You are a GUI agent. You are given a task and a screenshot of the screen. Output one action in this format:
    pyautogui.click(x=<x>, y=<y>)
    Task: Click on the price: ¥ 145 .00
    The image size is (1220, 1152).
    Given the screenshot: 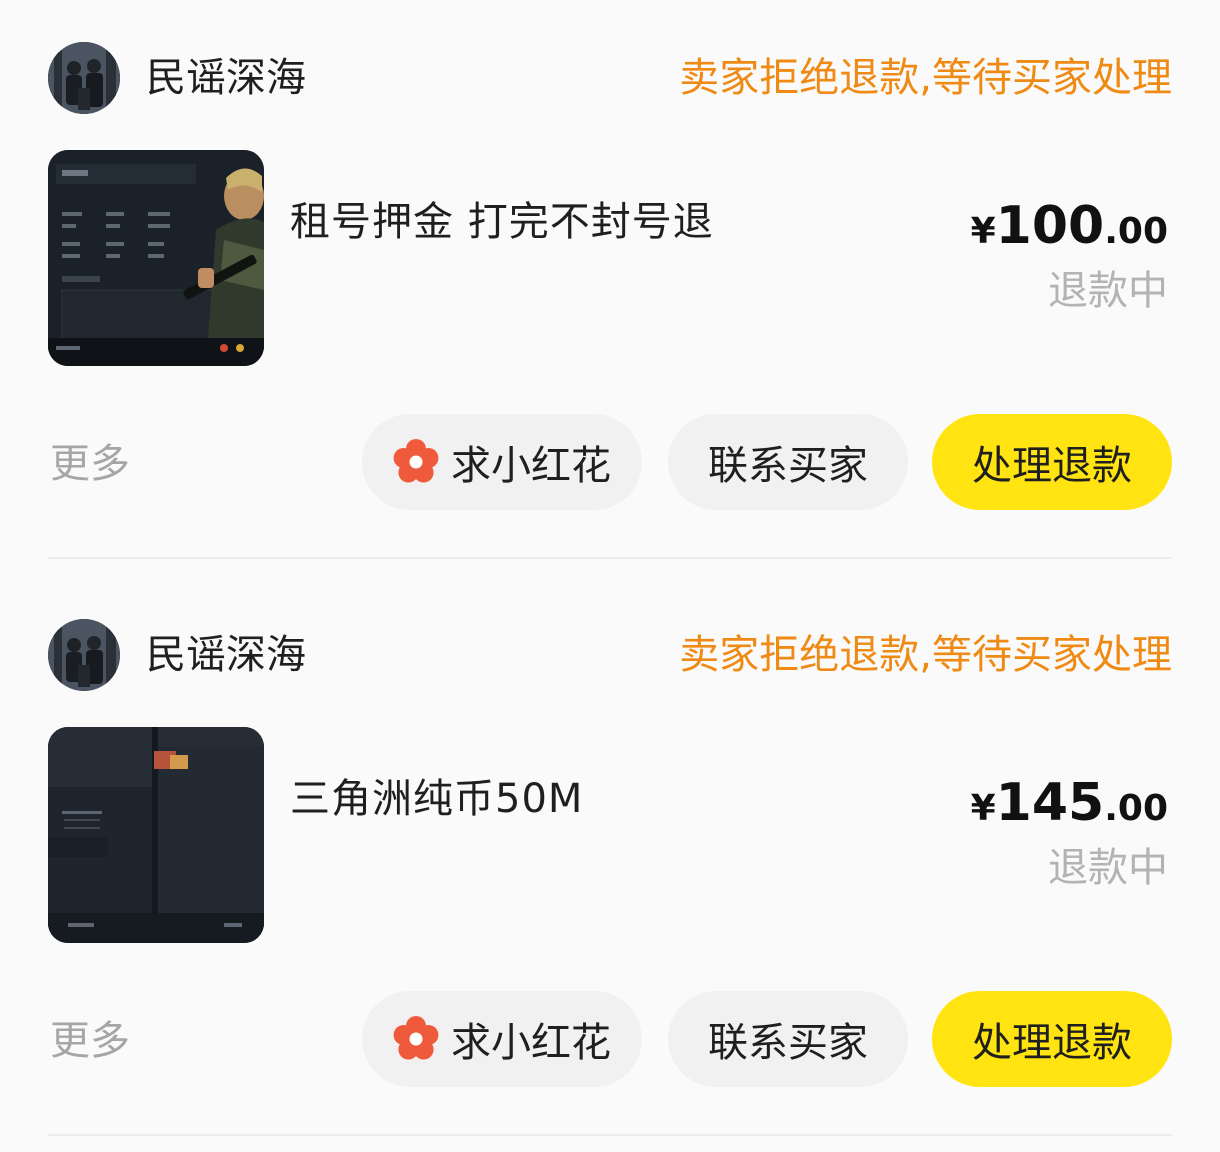 What is the action you would take?
    pyautogui.click(x=1069, y=803)
    